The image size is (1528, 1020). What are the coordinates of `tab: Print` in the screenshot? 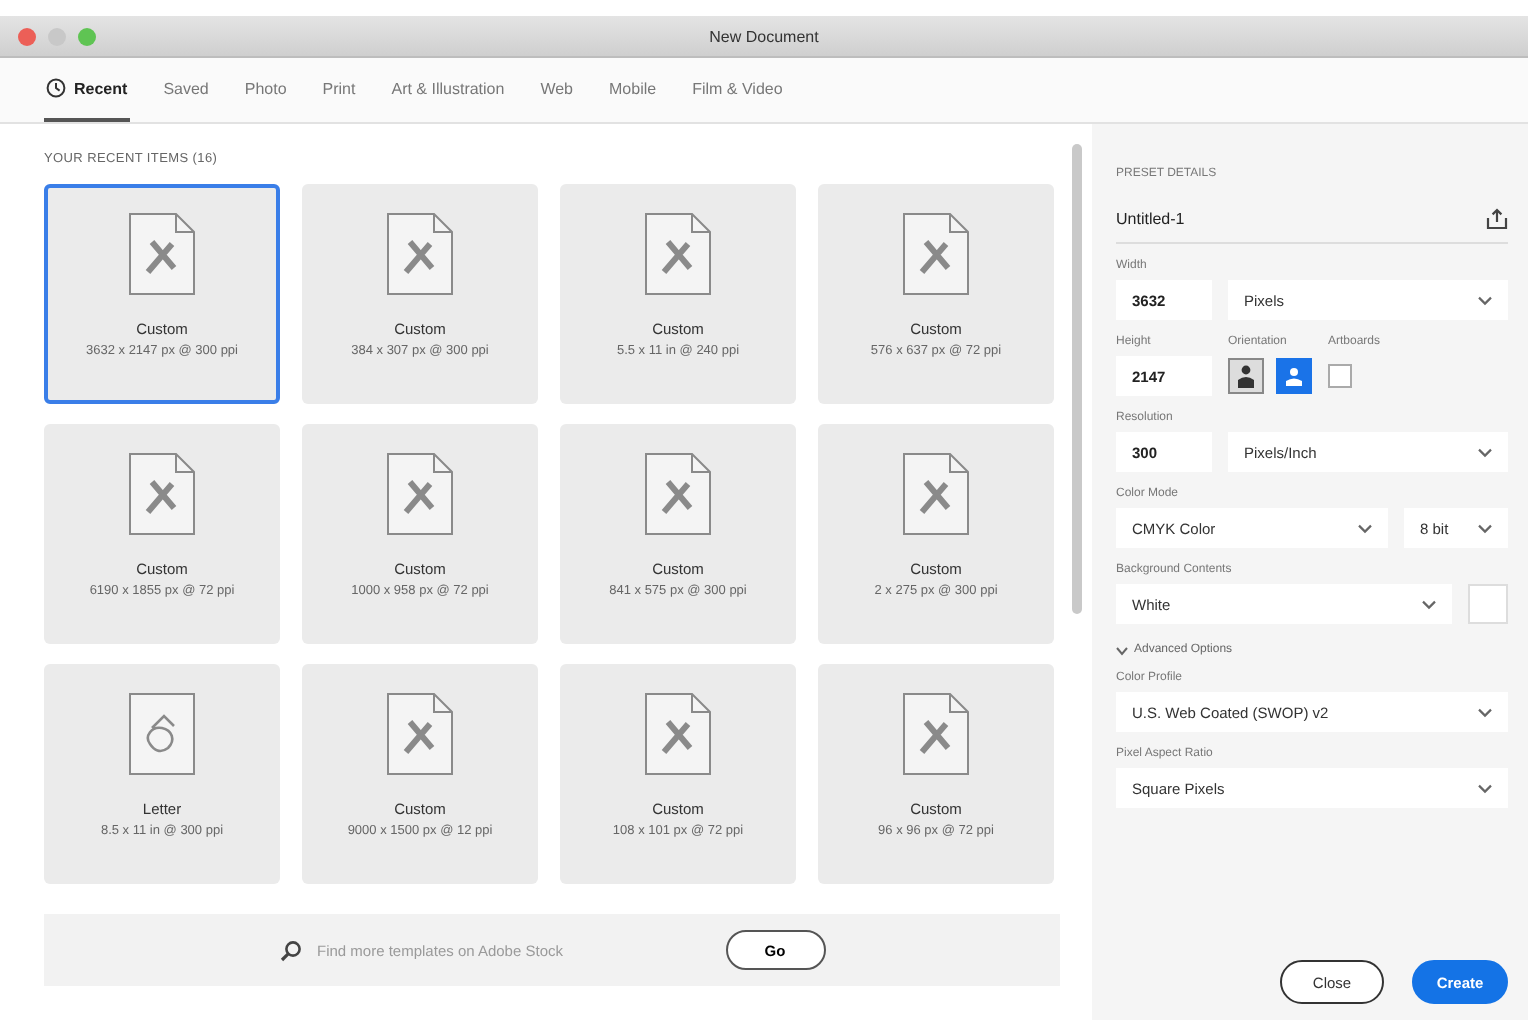 It's located at (339, 90).